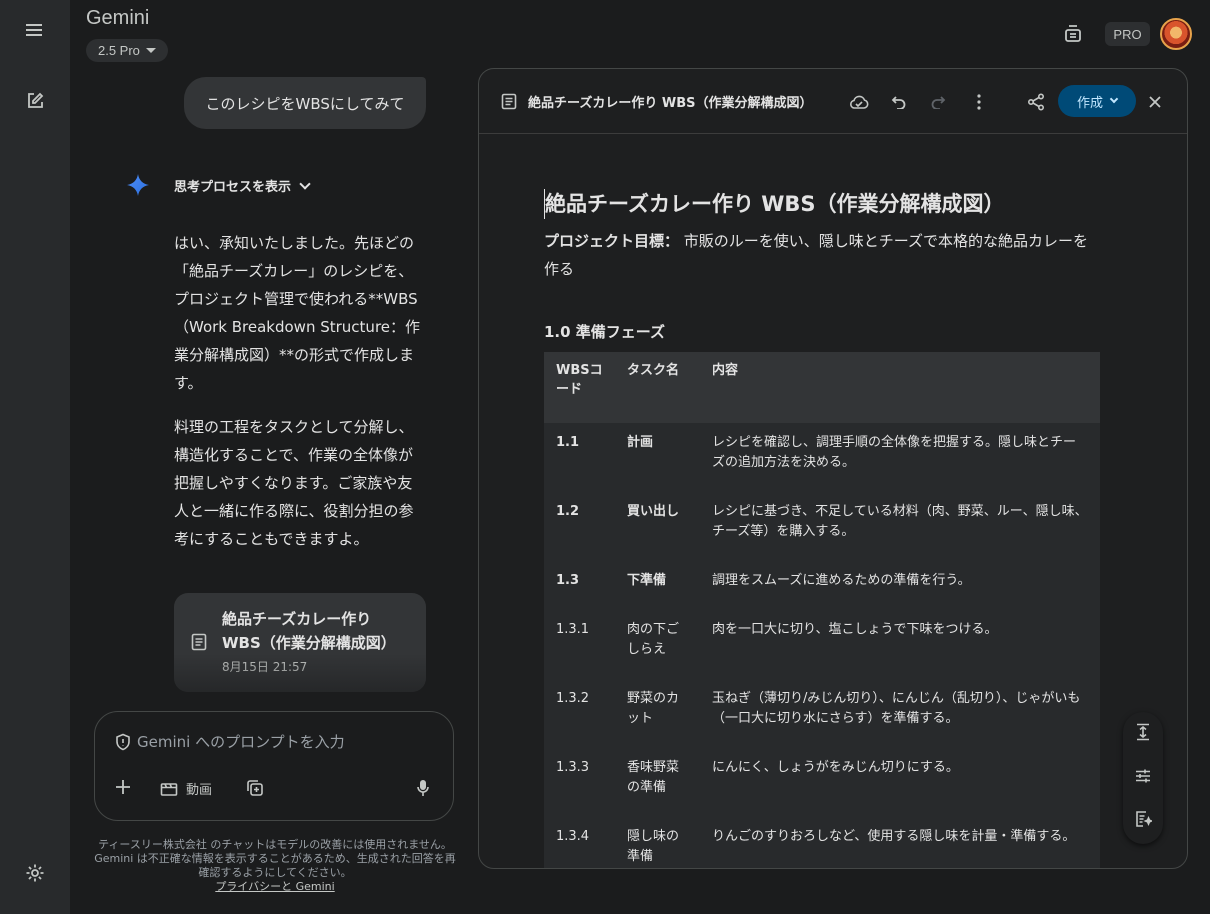  Describe the element at coordinates (900, 842) in the screenshot. I see `cell-content: りんごのすりおろしなど、使用する隠し味を計量・準備する。` at that location.